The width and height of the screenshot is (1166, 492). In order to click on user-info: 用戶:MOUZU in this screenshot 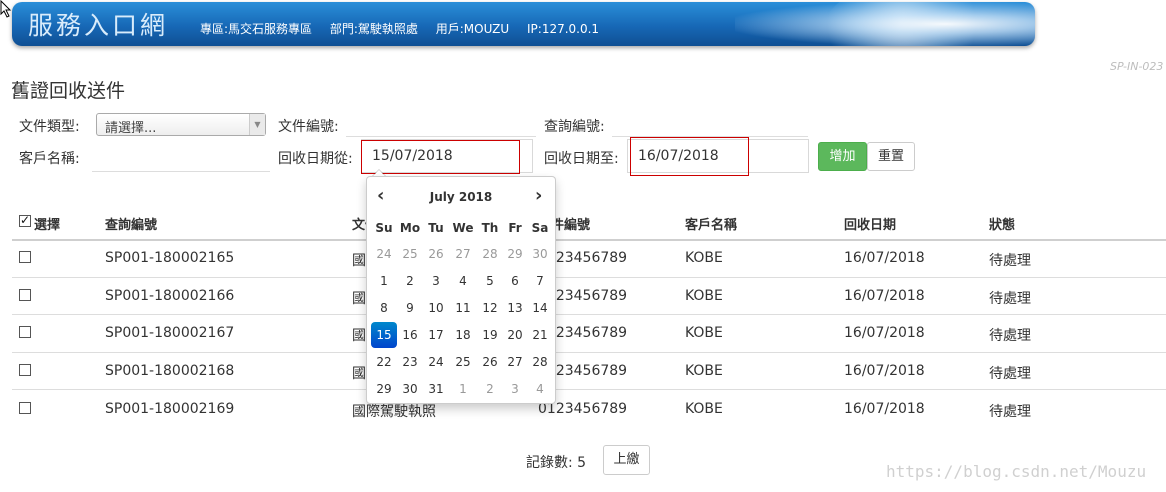, I will do `click(472, 29)`.